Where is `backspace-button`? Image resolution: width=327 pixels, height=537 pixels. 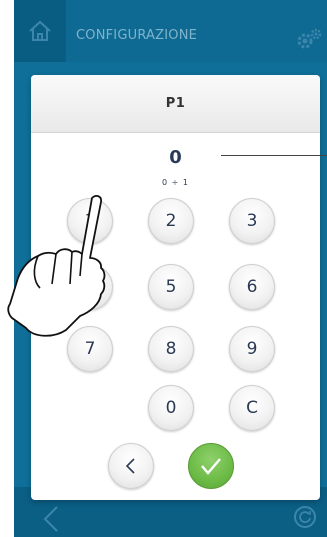 backspace-button is located at coordinates (131, 466).